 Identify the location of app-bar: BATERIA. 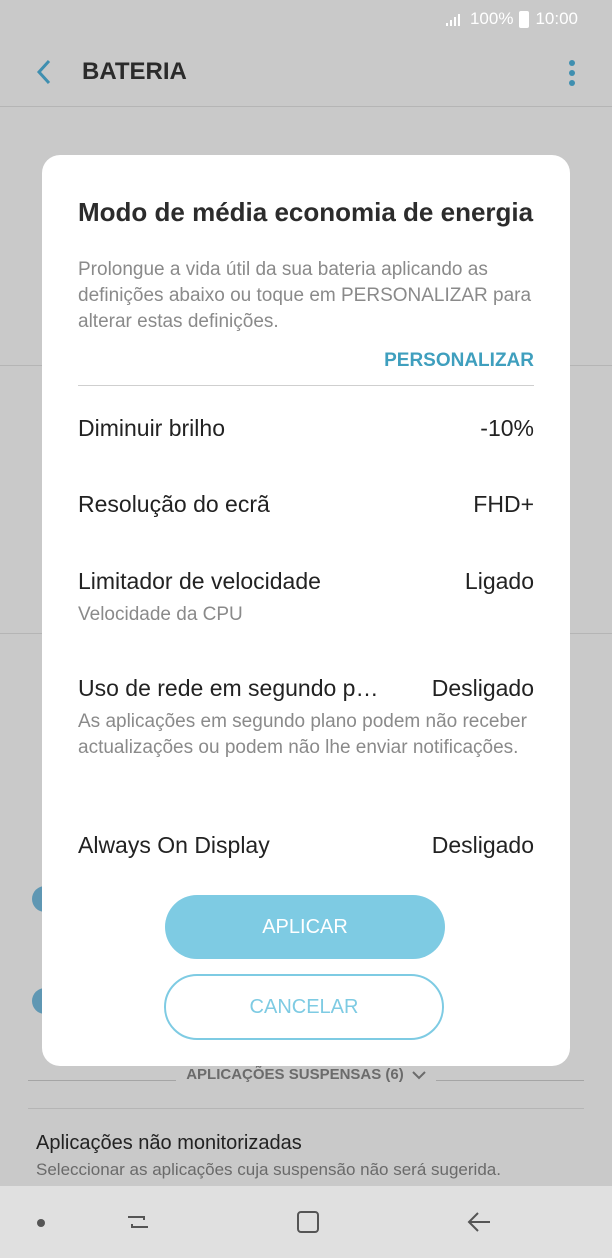
(306, 72).